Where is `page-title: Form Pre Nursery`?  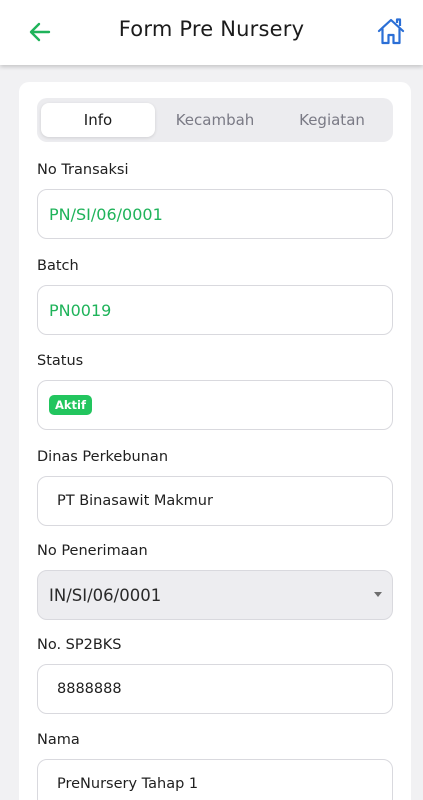 page-title: Form Pre Nursery is located at coordinates (211, 29).